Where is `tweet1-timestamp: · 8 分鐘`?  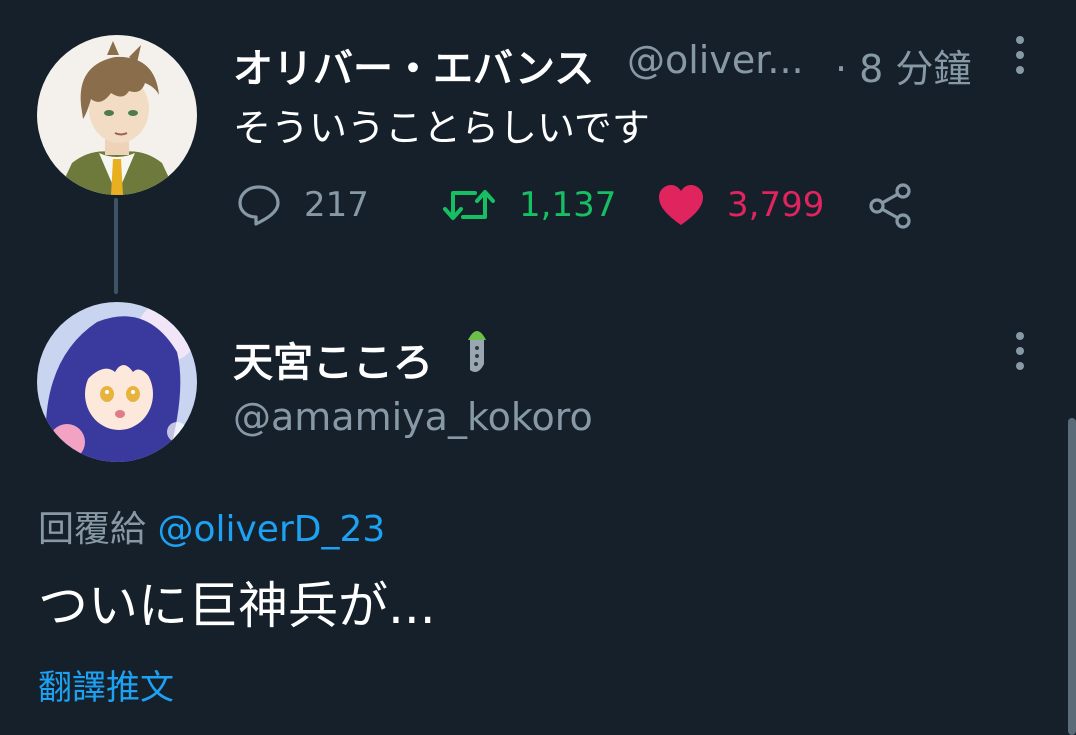 tweet1-timestamp: · 8 分鐘 is located at coordinates (903, 65).